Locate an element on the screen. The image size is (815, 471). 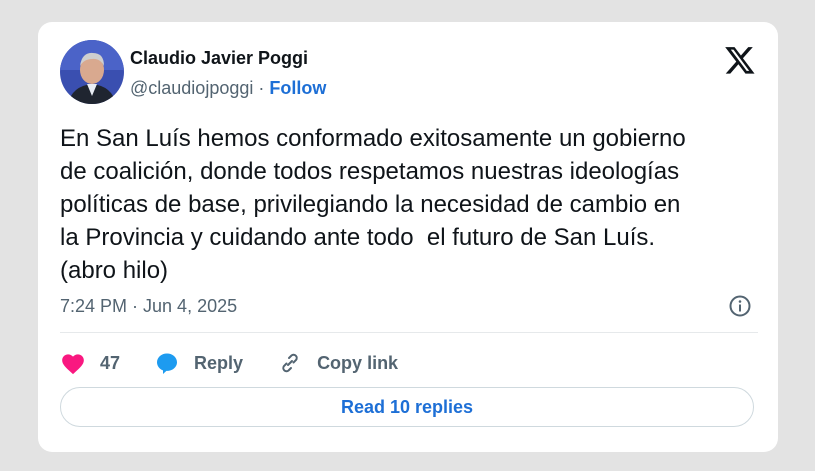
follow-button: Follow is located at coordinates (297, 88).